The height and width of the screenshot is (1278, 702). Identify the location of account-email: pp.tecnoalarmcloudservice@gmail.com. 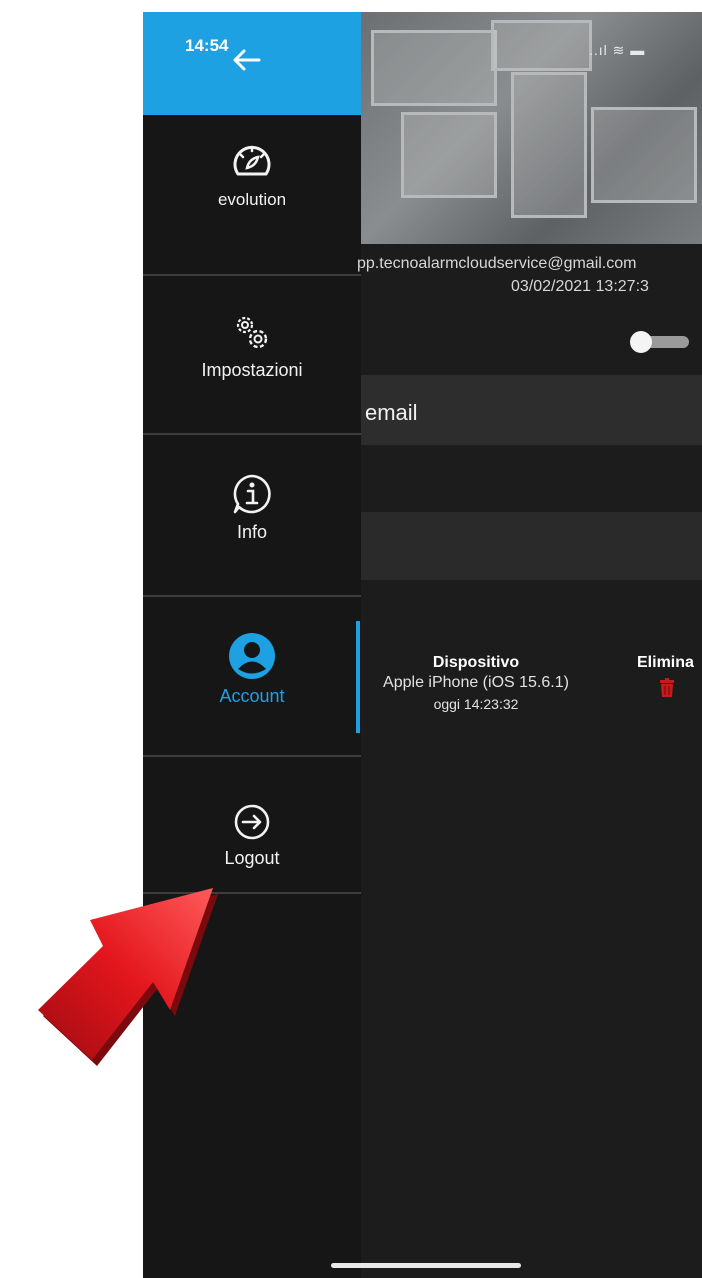
(497, 263).